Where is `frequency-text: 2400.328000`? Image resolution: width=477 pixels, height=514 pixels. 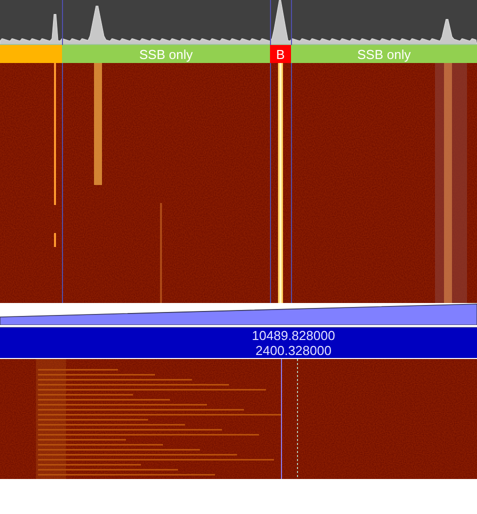
frequency-text: 2400.328000 is located at coordinates (294, 350).